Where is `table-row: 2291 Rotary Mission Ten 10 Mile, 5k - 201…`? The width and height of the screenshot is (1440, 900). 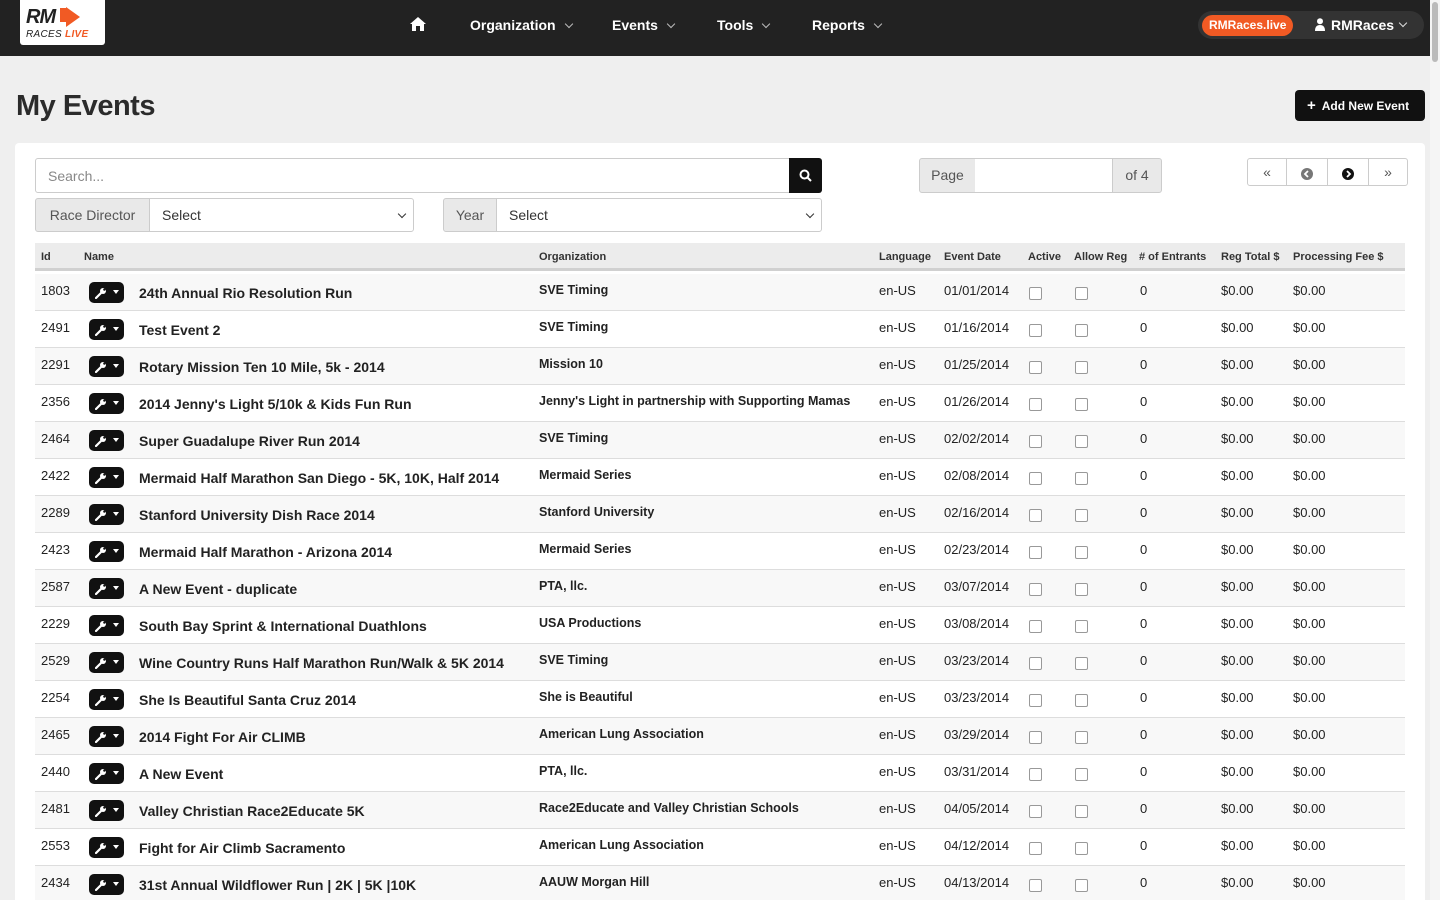
table-row: 2291 Rotary Mission Ten 10 Mile, 5k - 201… is located at coordinates (720, 366).